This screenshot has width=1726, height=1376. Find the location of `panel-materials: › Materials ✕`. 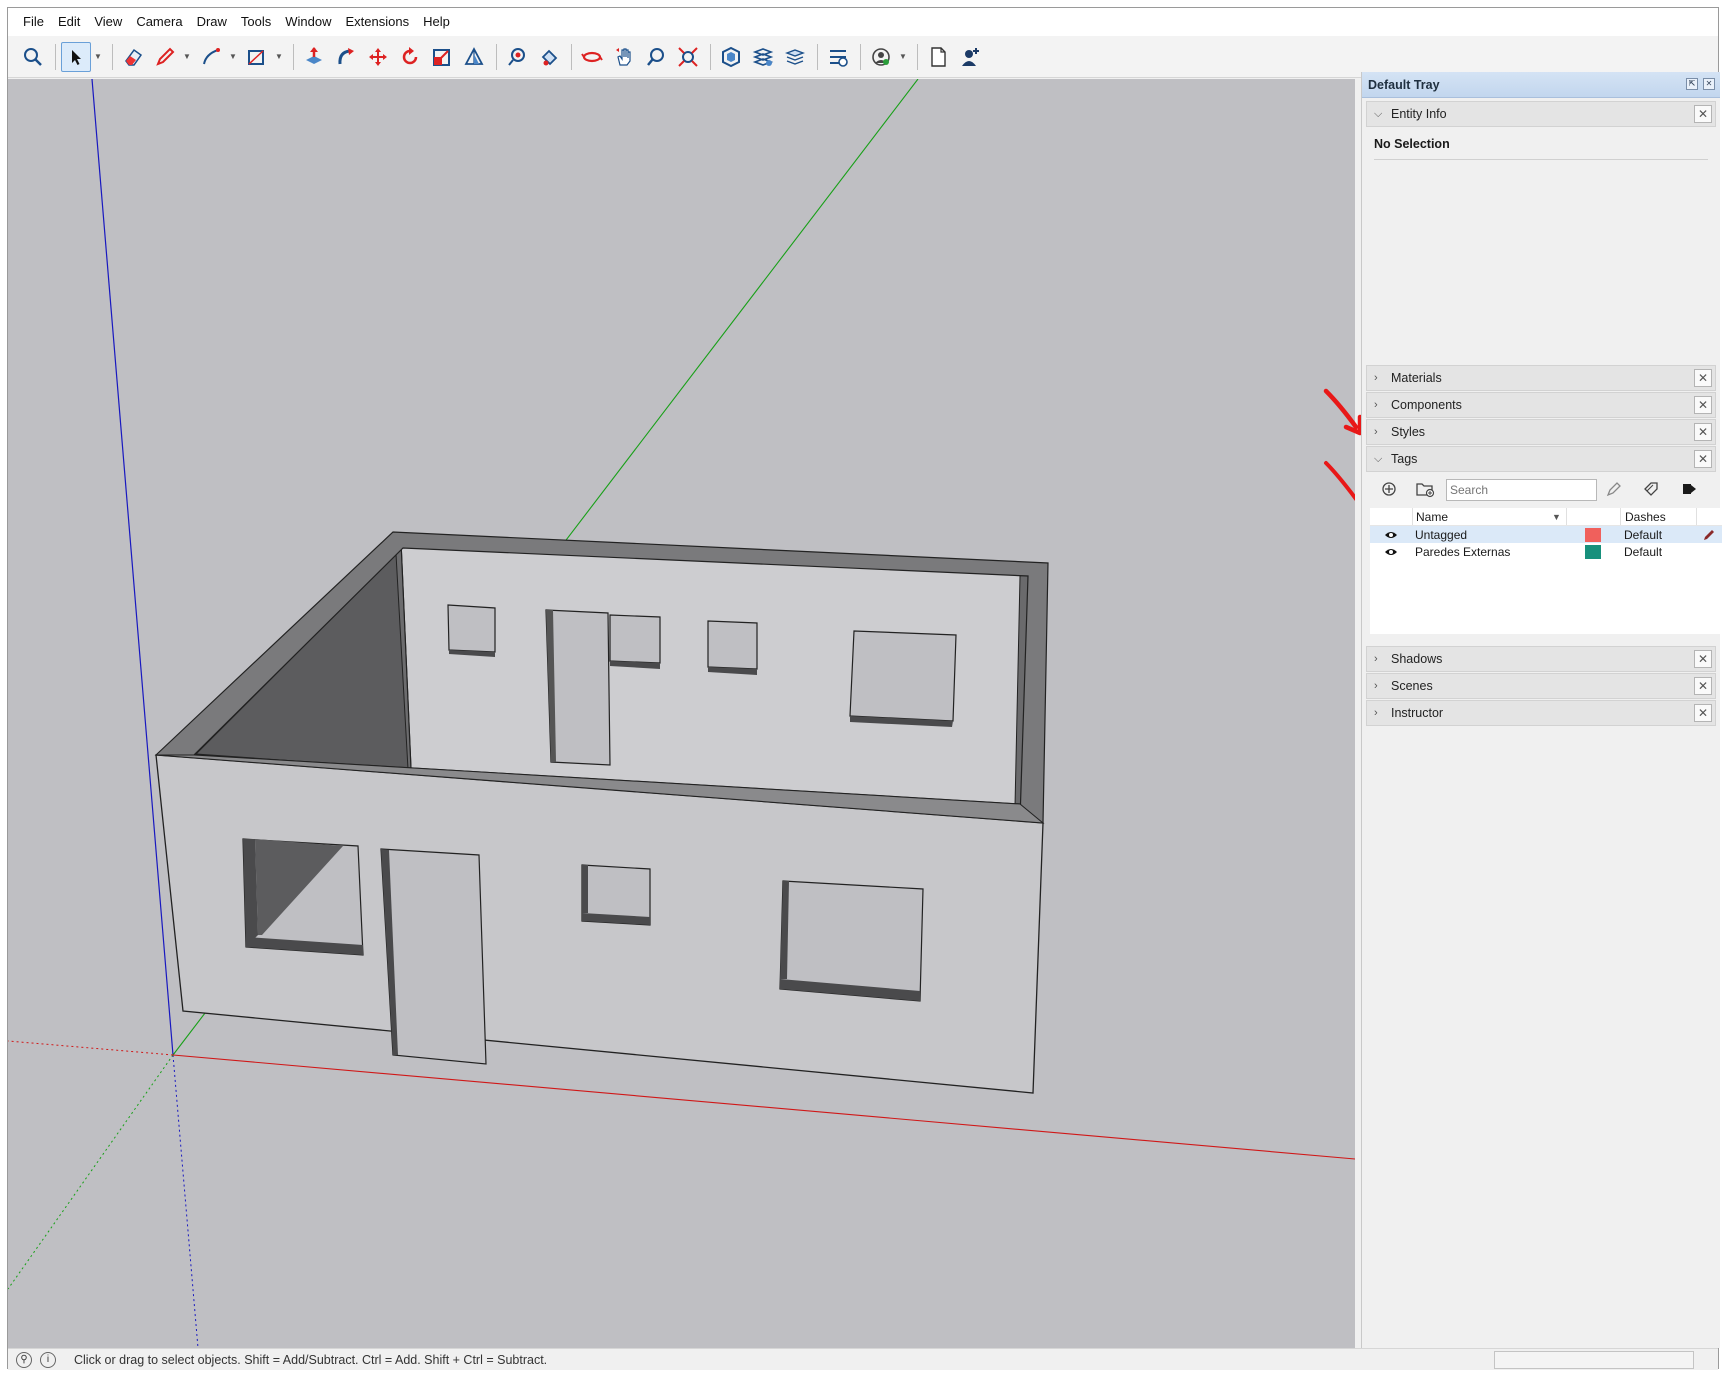

panel-materials: › Materials ✕ is located at coordinates (1541, 378).